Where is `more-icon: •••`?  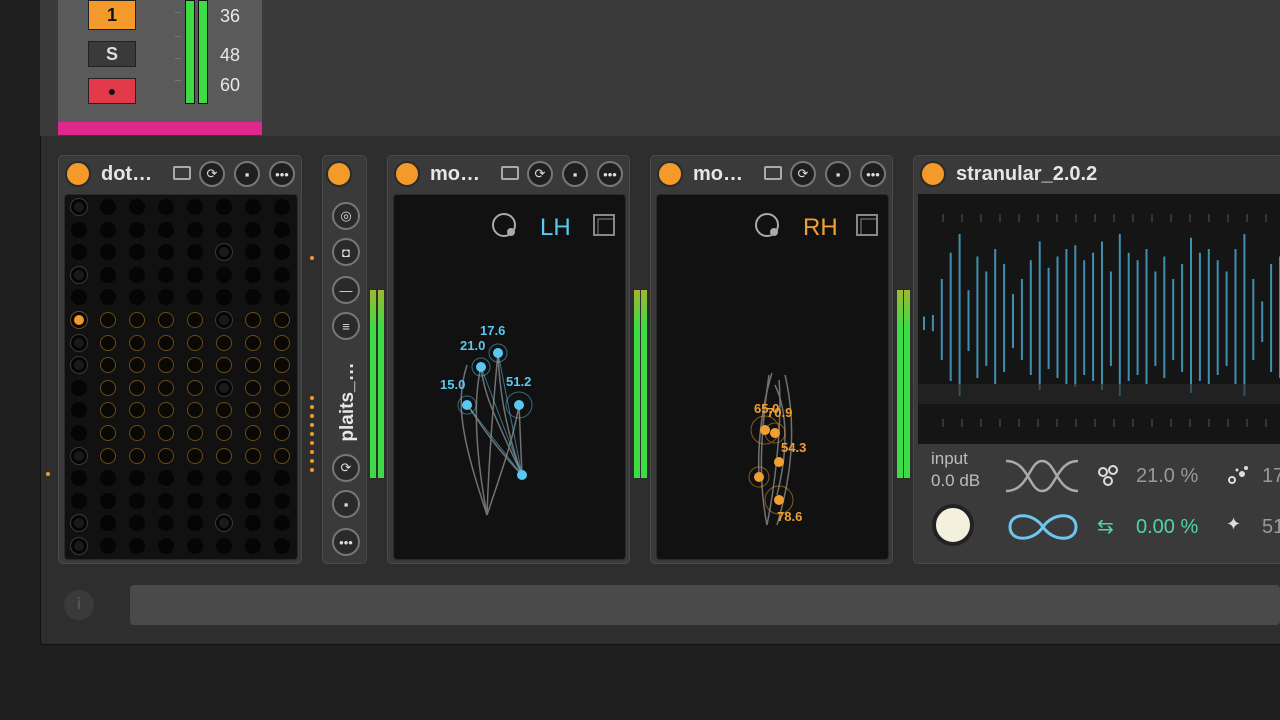 more-icon: ••• is located at coordinates (873, 174).